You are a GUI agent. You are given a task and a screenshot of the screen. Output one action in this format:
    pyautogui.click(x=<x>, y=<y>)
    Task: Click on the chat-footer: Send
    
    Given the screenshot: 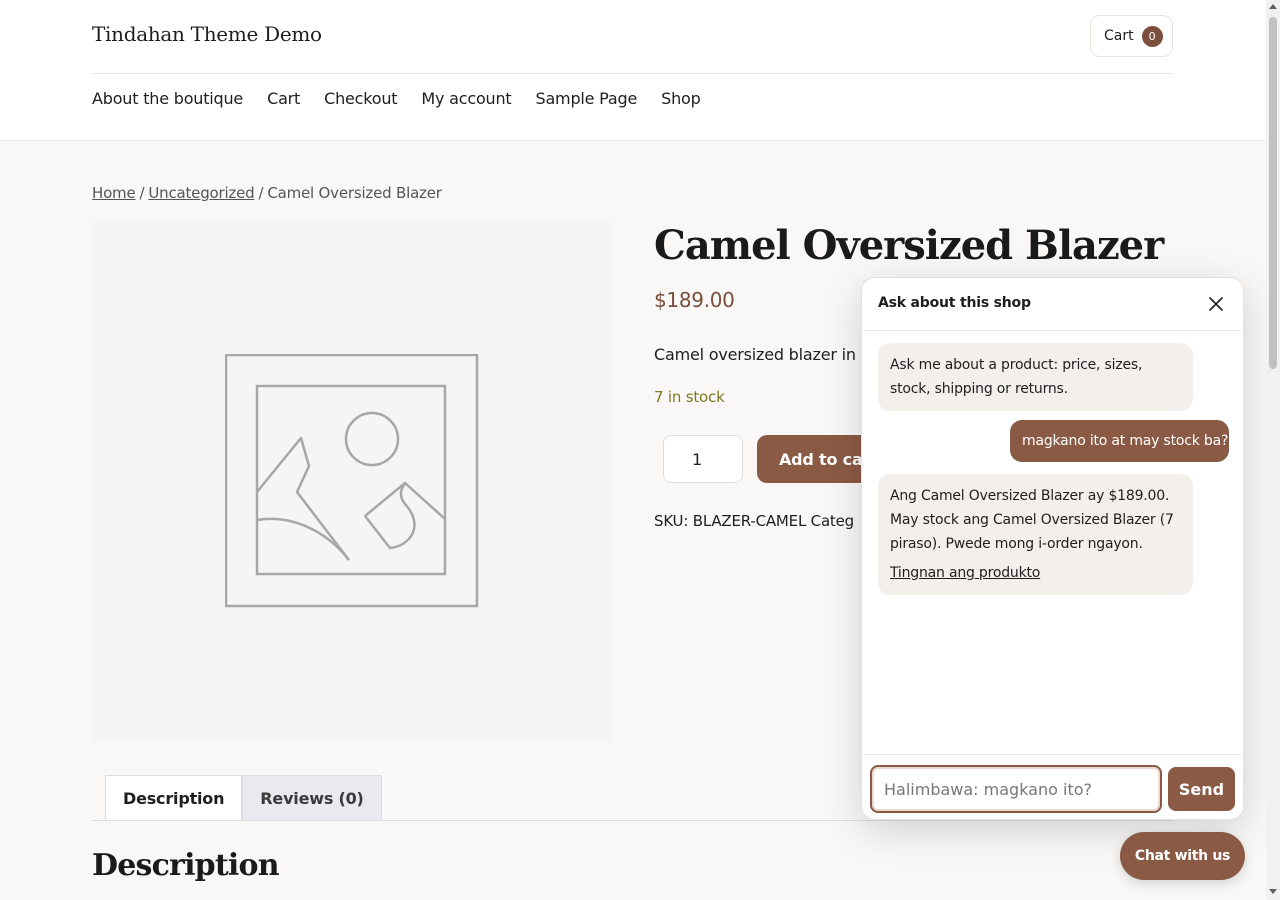 What is the action you would take?
    pyautogui.click(x=1052, y=786)
    